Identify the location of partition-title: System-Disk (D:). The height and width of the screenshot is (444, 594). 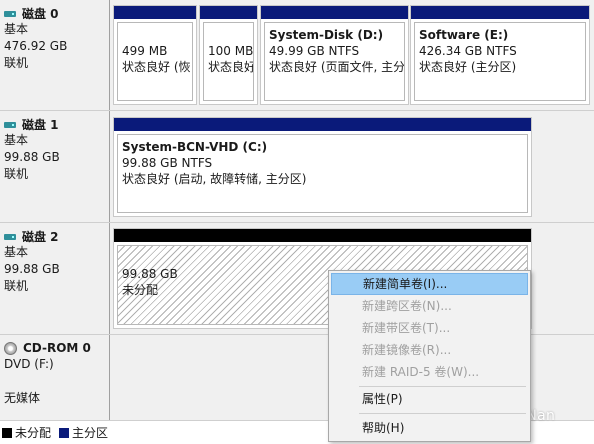
(326, 35).